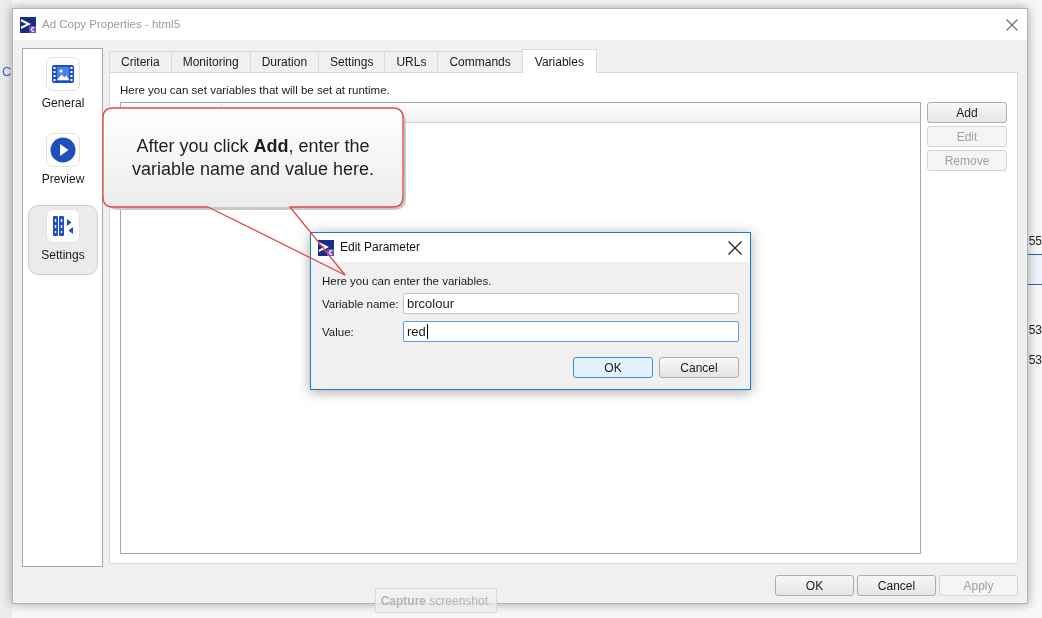 Image resolution: width=1042 pixels, height=618 pixels. I want to click on field-label: Value:, so click(338, 331).